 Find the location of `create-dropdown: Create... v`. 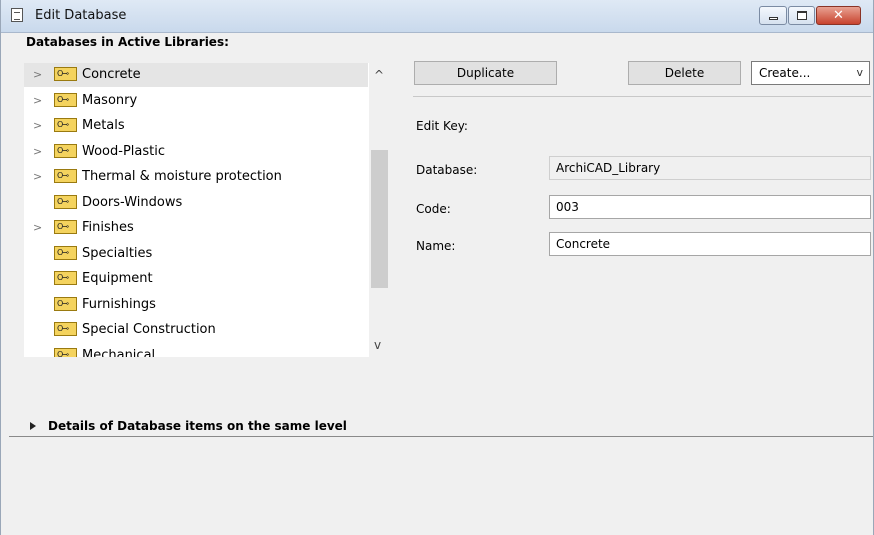

create-dropdown: Create... v is located at coordinates (810, 73).